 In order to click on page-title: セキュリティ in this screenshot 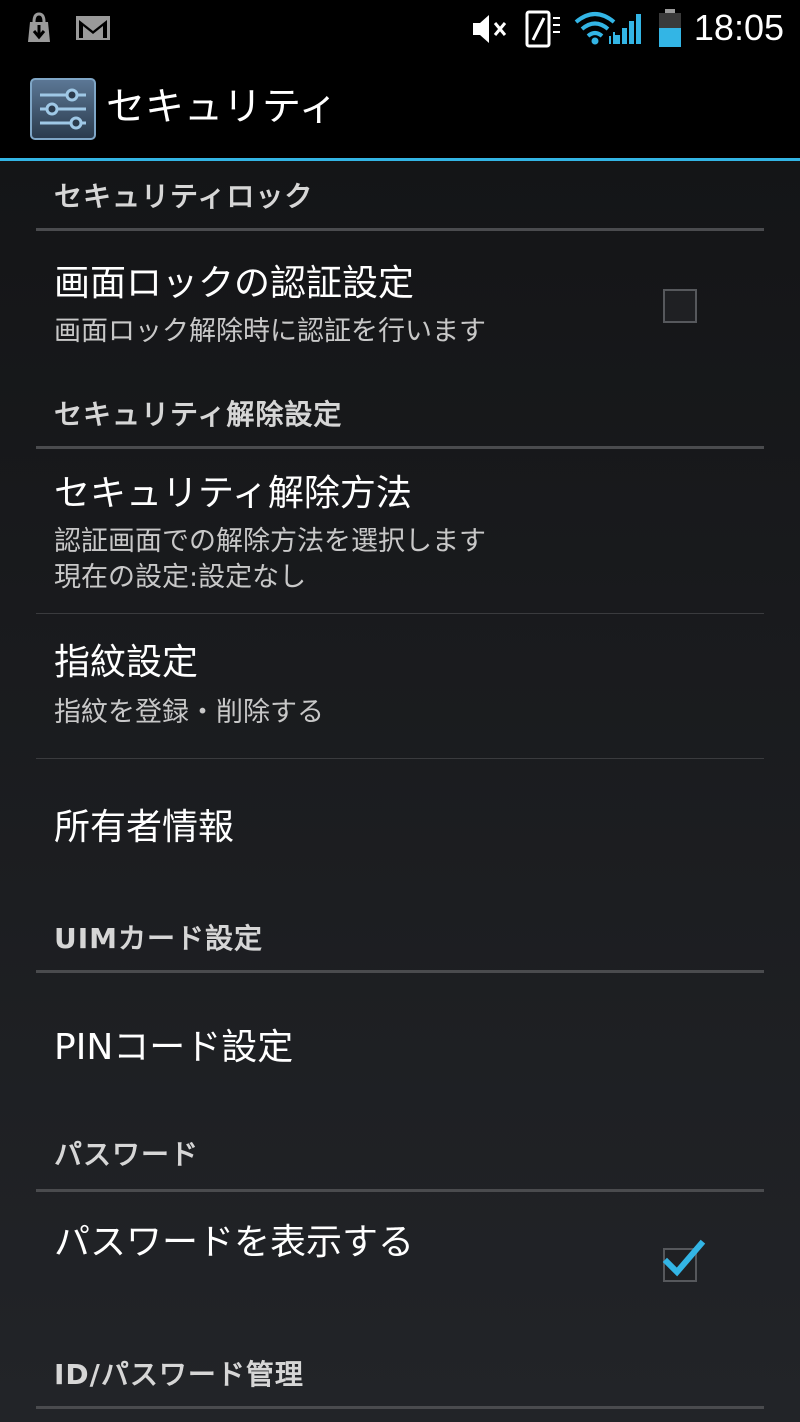, I will do `click(222, 107)`.